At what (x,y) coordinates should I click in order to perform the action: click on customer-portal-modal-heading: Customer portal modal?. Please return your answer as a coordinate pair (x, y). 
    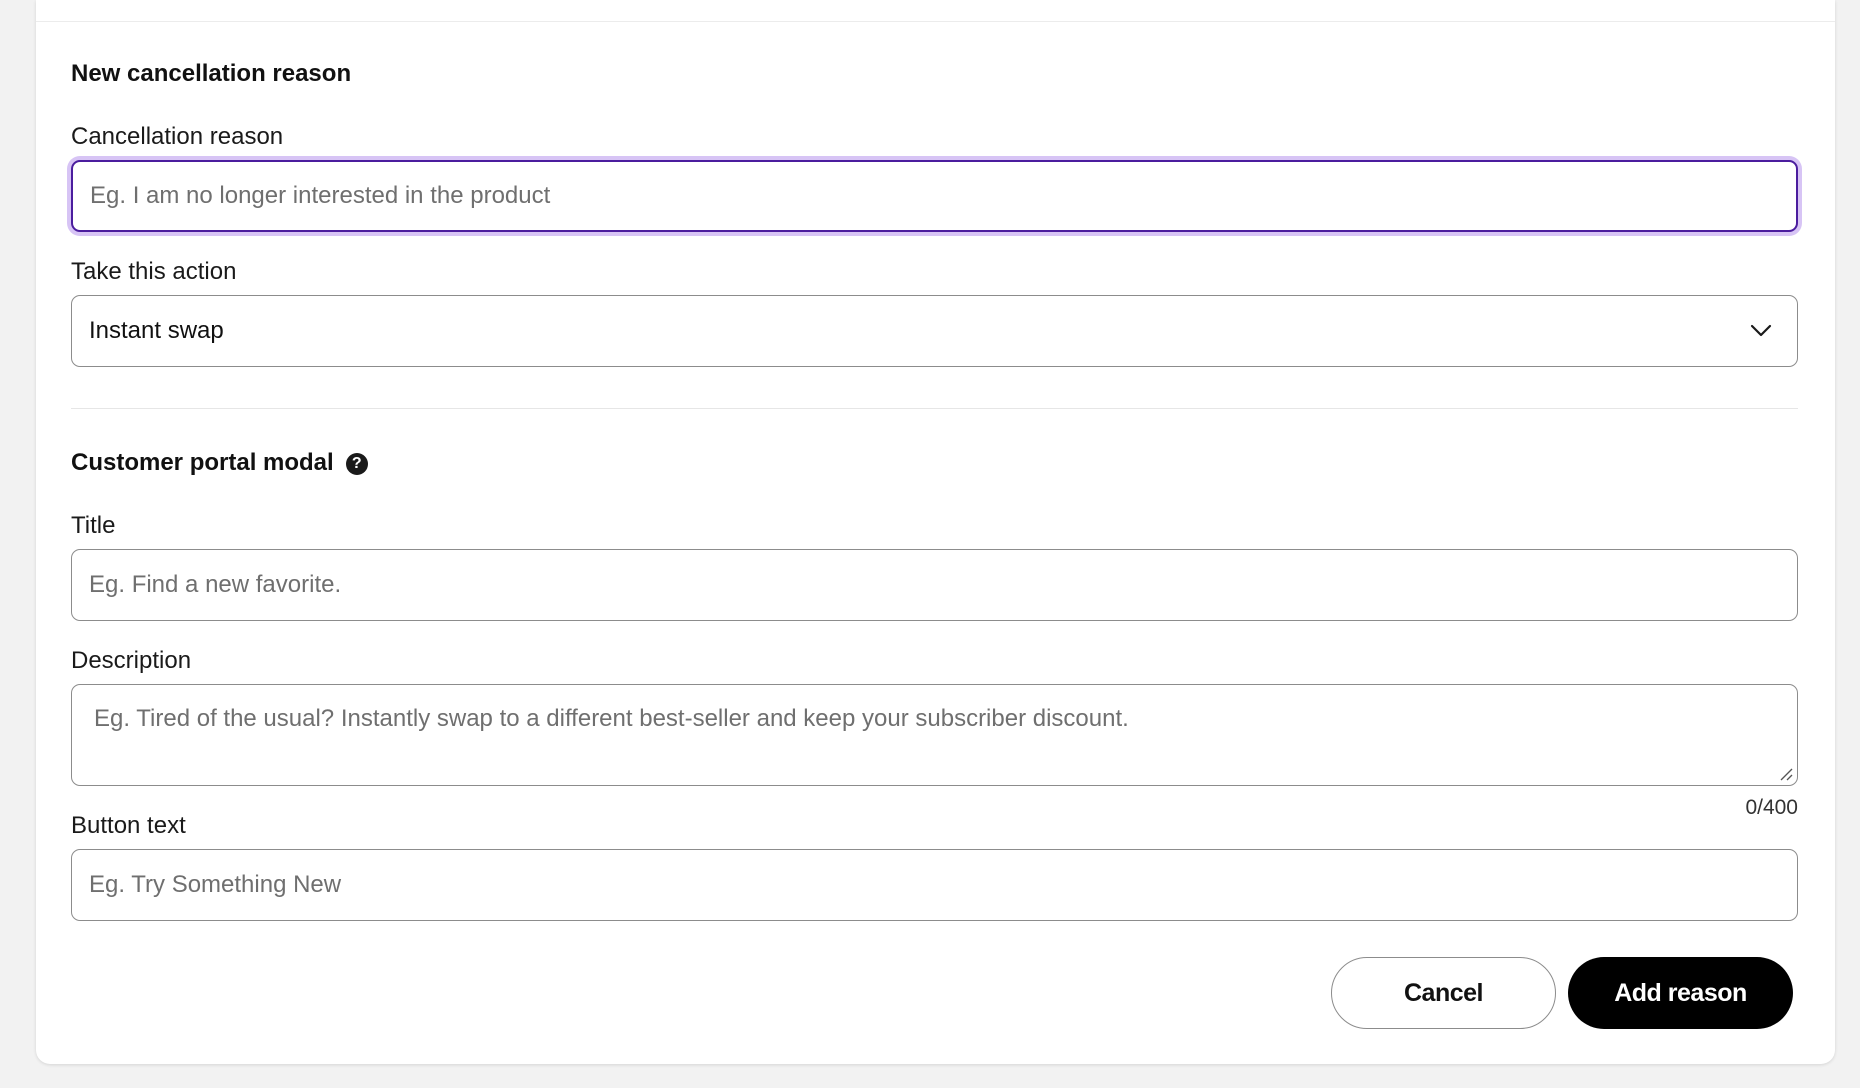
    Looking at the image, I should click on (219, 463).